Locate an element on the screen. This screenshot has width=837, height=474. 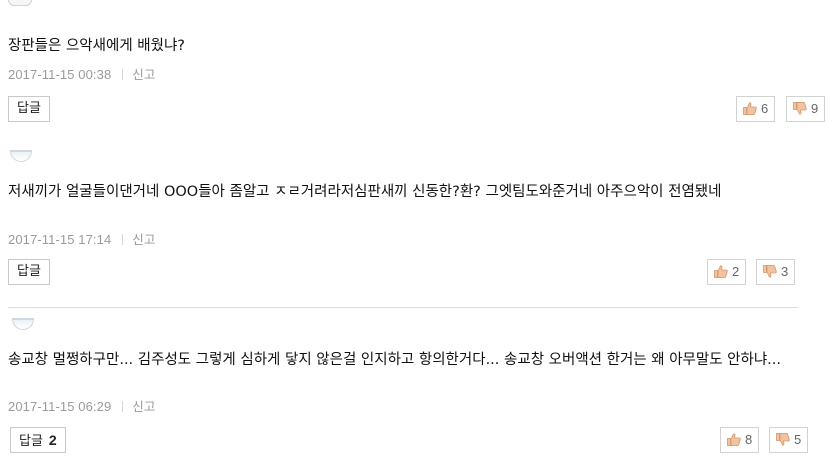
dislike-button: 5 is located at coordinates (789, 440).